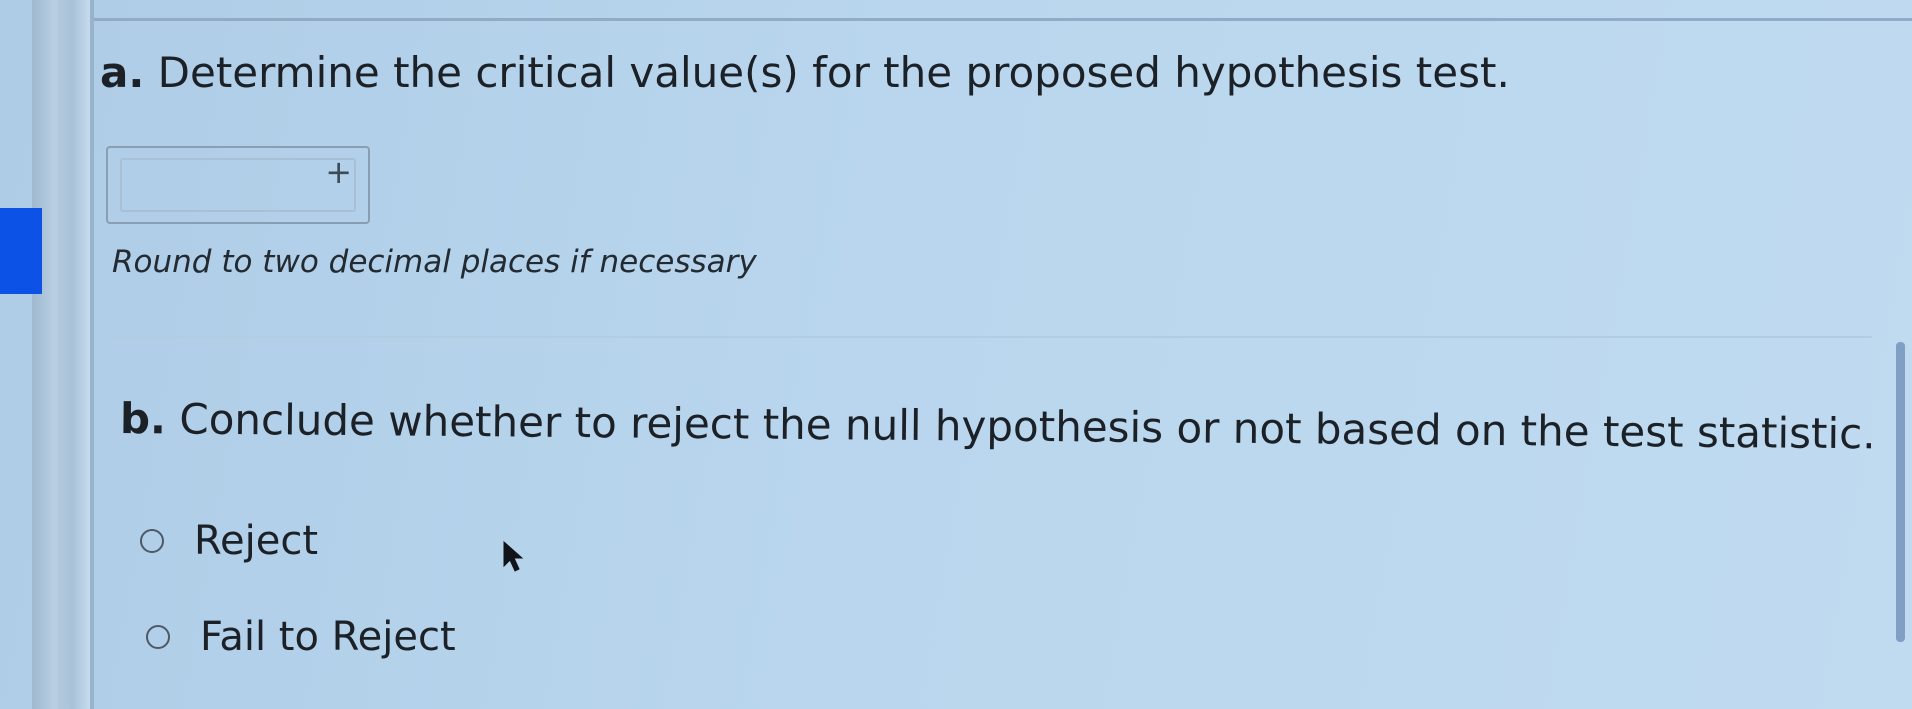  What do you see at coordinates (434, 262) in the screenshot?
I see `rounding-hint: Round to two decimal places if necessary` at bounding box center [434, 262].